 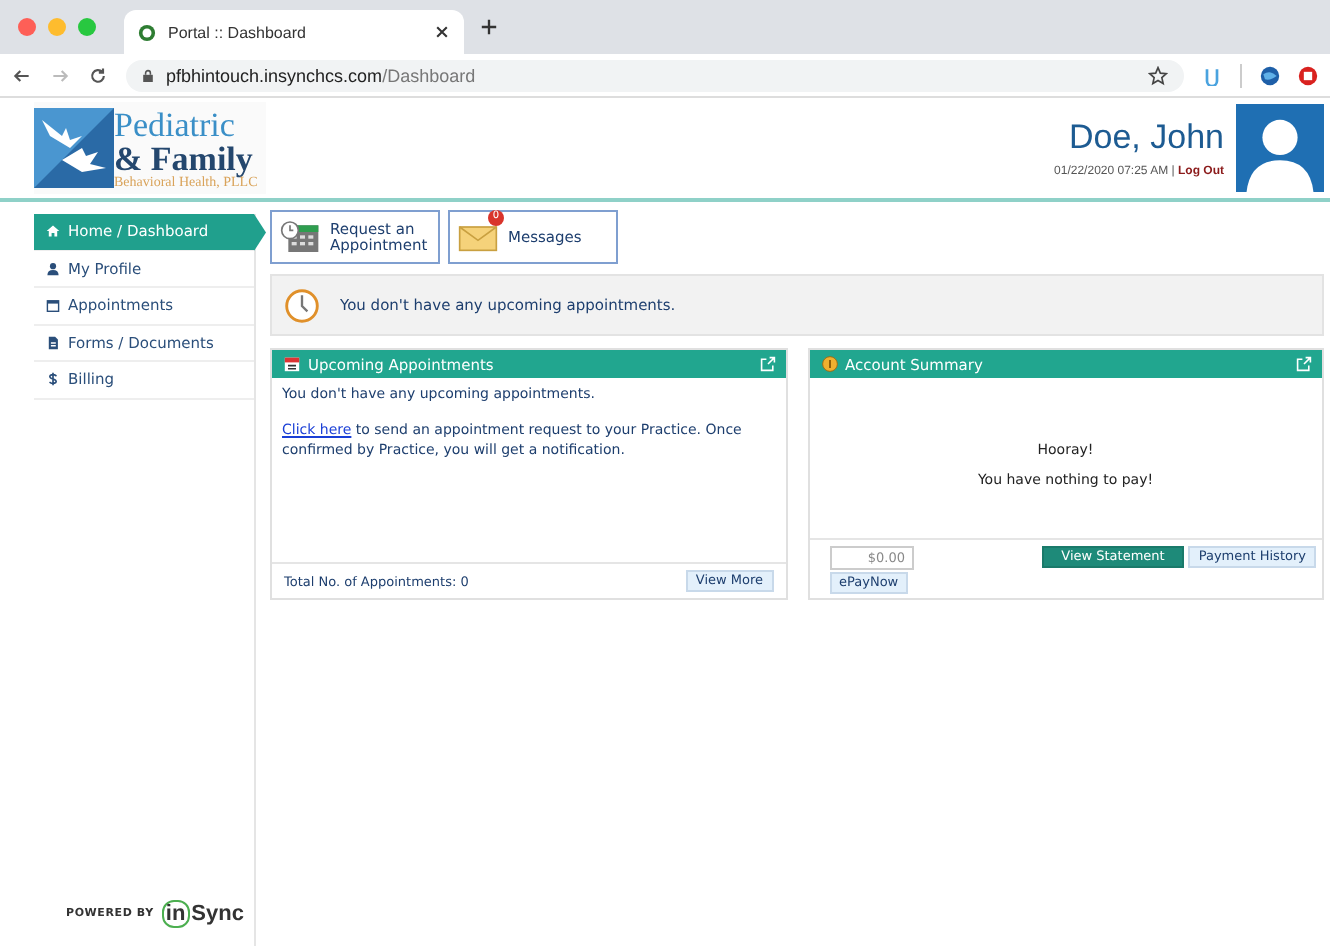 I want to click on coin-icon, so click(x=829, y=364).